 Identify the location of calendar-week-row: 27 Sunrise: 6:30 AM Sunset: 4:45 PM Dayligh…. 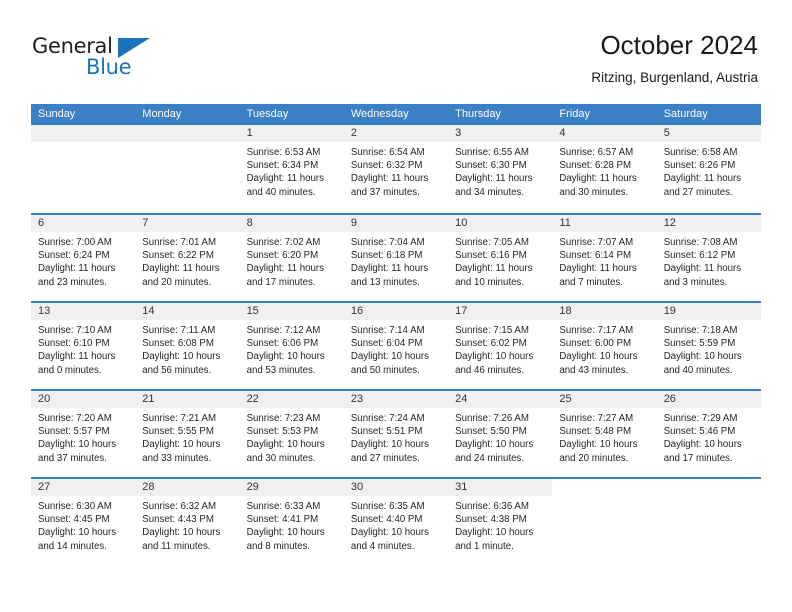
(396, 521).